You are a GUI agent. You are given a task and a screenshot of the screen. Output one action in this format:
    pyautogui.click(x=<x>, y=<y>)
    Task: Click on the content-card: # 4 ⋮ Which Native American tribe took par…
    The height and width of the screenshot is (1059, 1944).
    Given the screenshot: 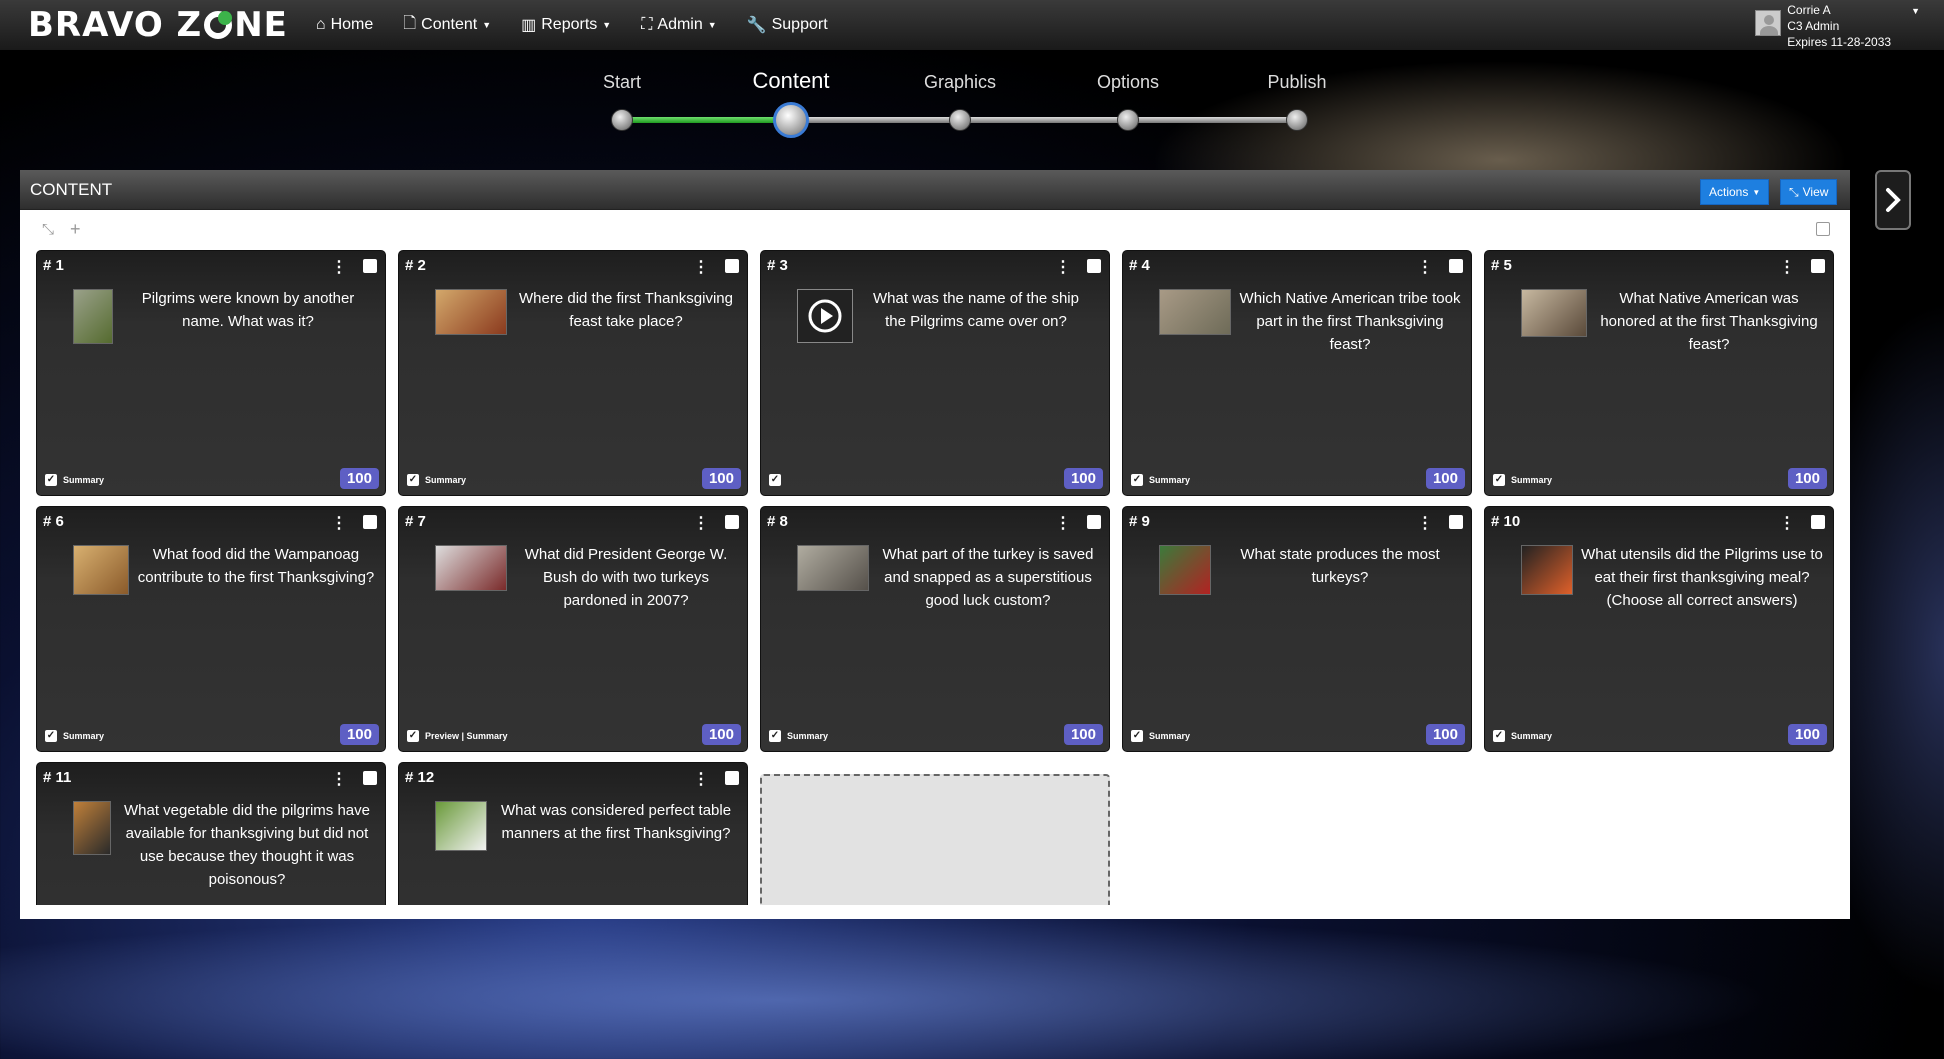 What is the action you would take?
    pyautogui.click(x=1297, y=373)
    